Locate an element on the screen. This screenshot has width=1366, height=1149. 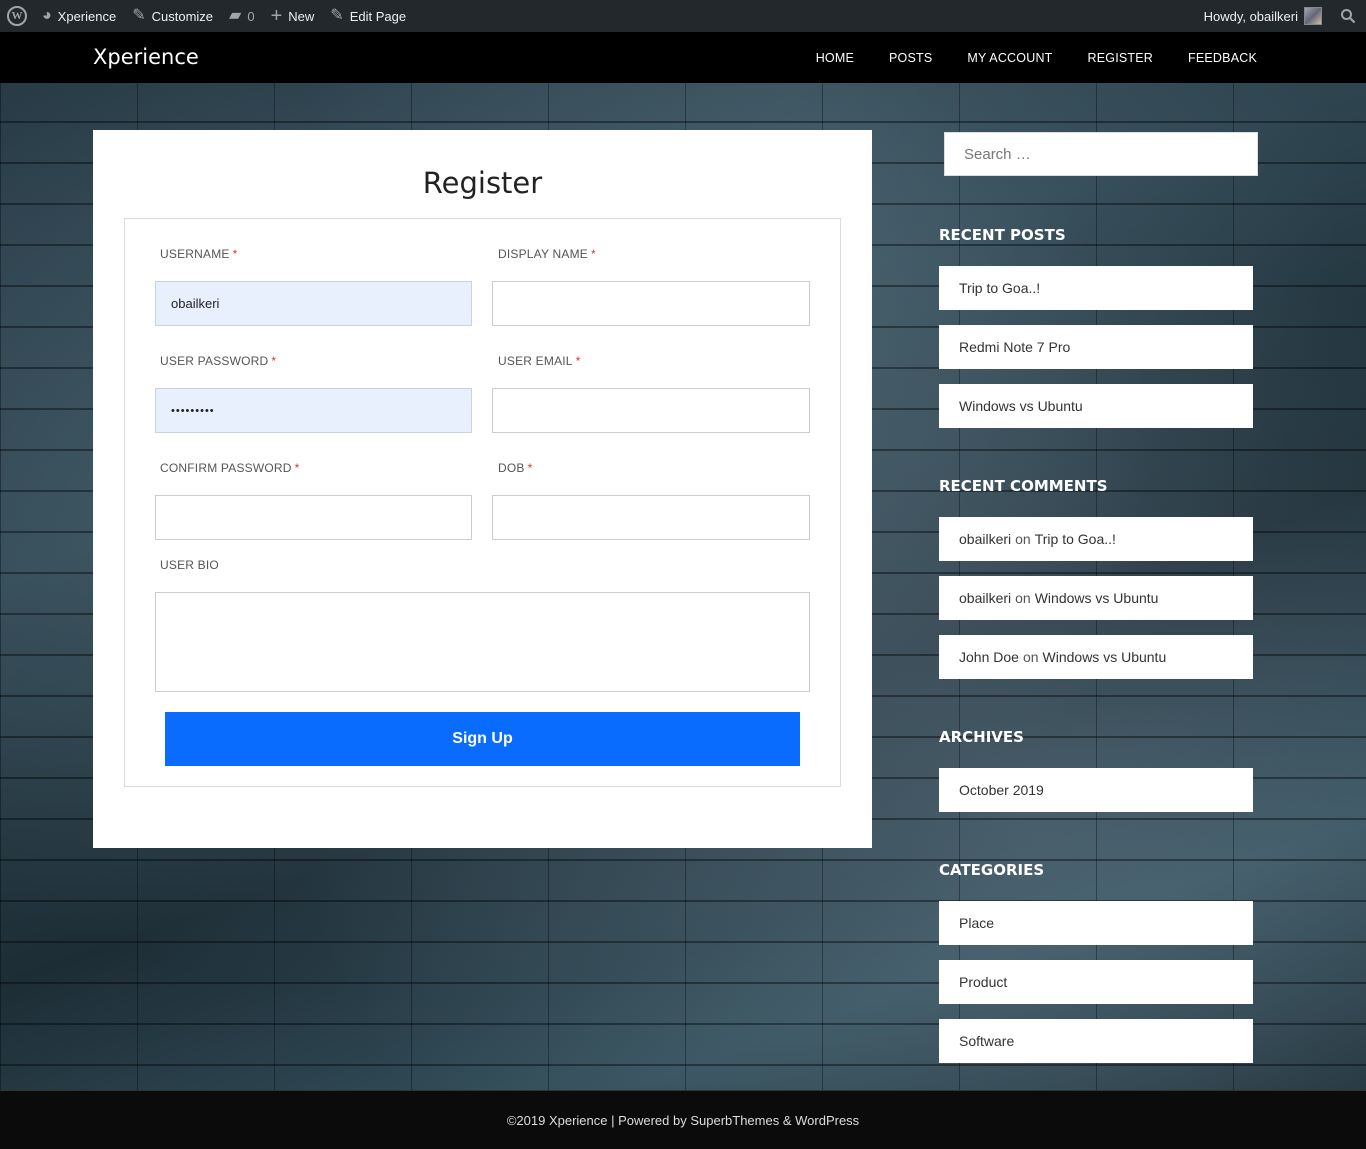
category-item: Software is located at coordinates (1096, 1041).